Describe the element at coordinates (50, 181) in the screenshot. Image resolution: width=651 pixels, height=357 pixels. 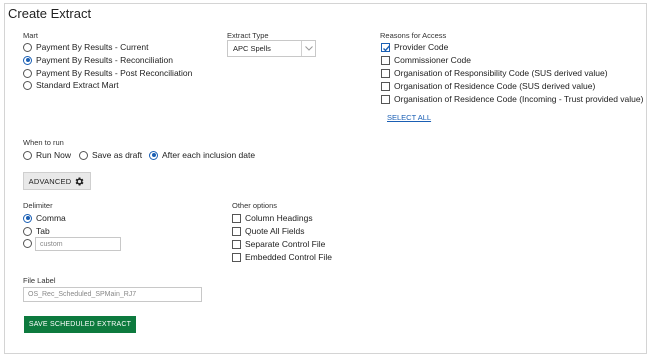
I see `advanced-button-label: ADVANCED` at that location.